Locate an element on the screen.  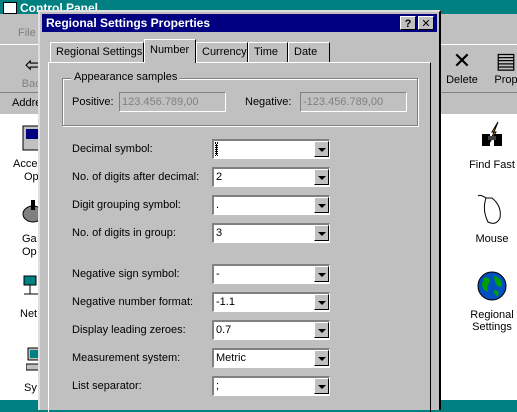
negative-sample: -123.456.789,00 is located at coordinates (353, 102).